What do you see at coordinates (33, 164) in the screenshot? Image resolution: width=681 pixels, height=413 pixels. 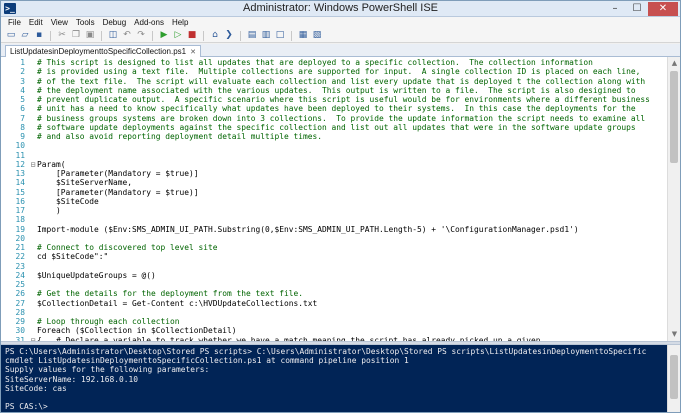 I see `fold-toggle-icon: ⊟` at bounding box center [33, 164].